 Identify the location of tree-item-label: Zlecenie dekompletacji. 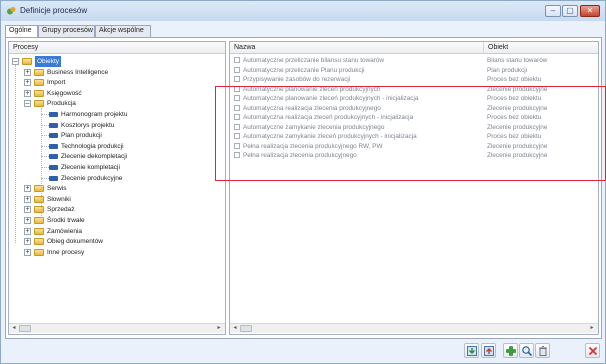
(94, 157).